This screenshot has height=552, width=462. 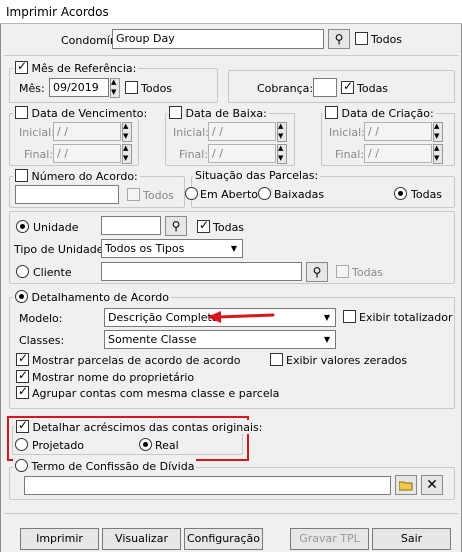 I want to click on exibir-zerados-checkbox, so click(x=276, y=359).